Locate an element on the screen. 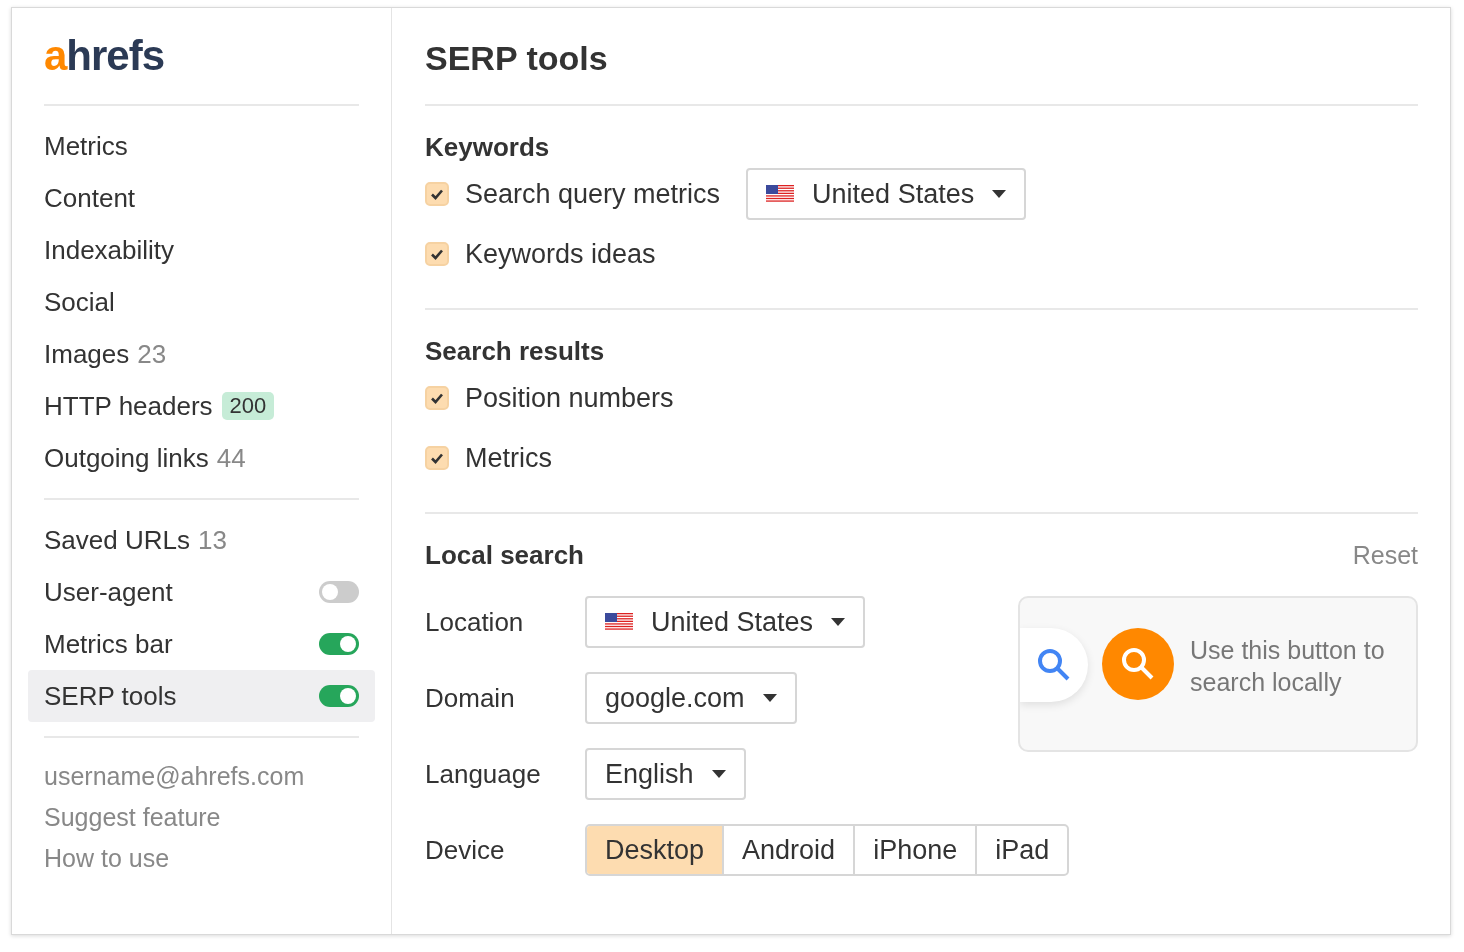 The image size is (1464, 952). sidebar-item: Indexability is located at coordinates (201, 250).